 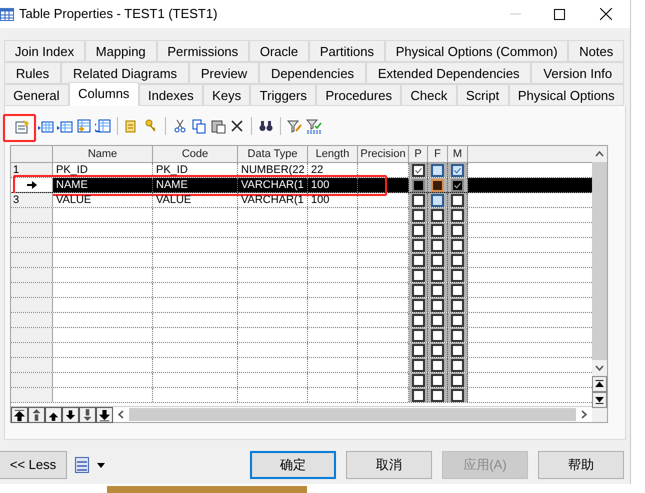 I want to click on tab: Rules, so click(x=33, y=73).